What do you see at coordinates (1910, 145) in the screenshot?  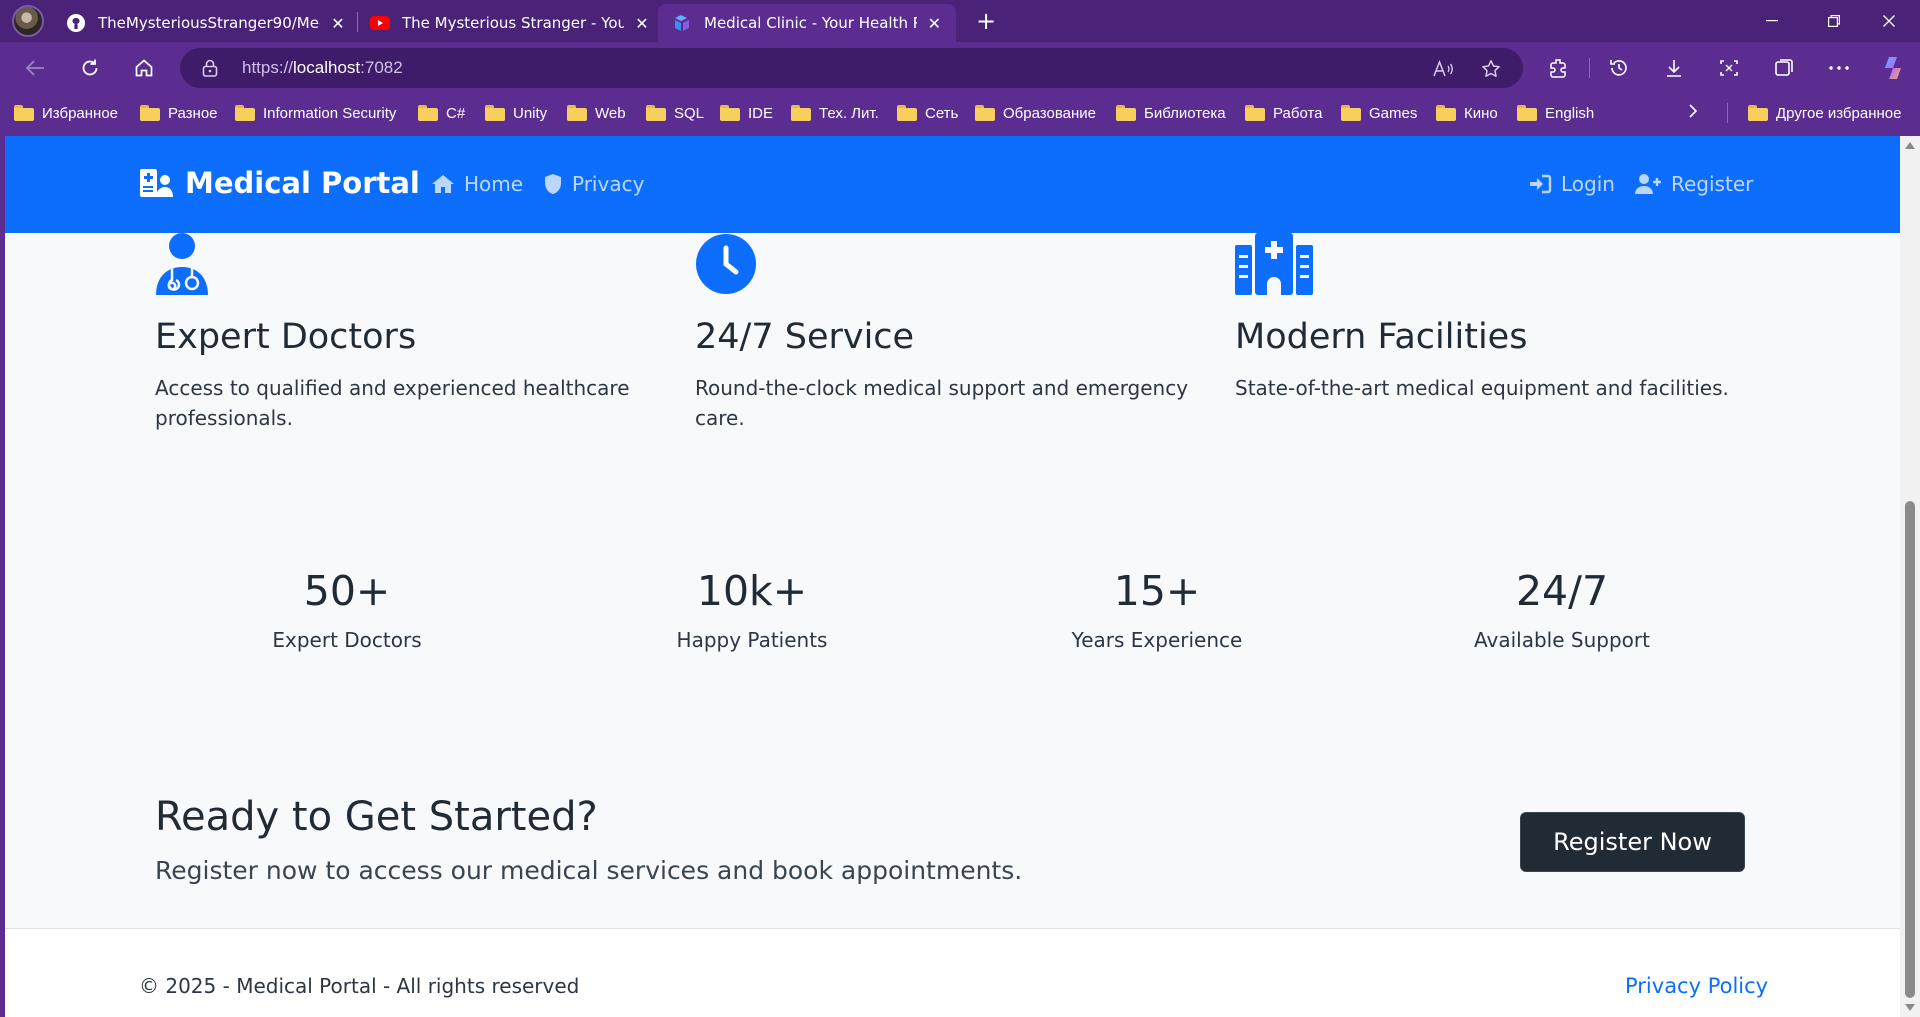 I see `scroll-up-arrow-icon` at bounding box center [1910, 145].